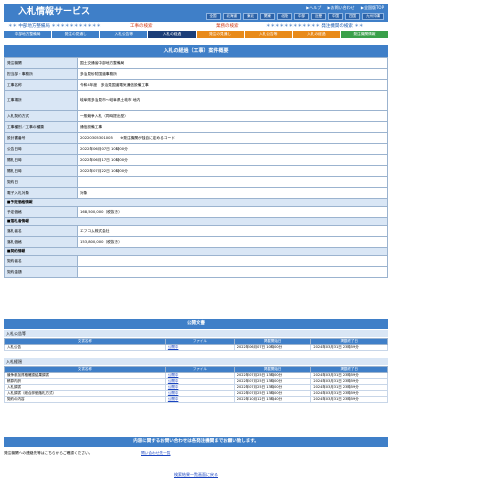  Describe the element at coordinates (352, 16) in the screenshot. I see `region-link: 四国` at that location.